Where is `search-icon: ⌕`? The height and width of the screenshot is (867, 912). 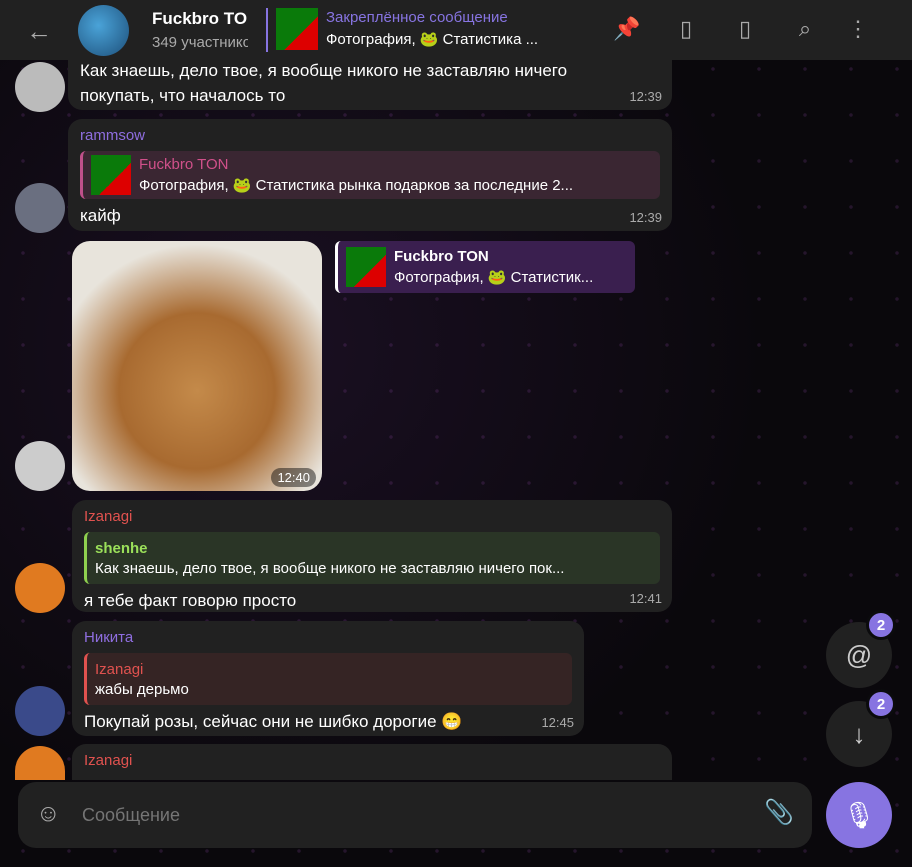 search-icon: ⌕ is located at coordinates (805, 29).